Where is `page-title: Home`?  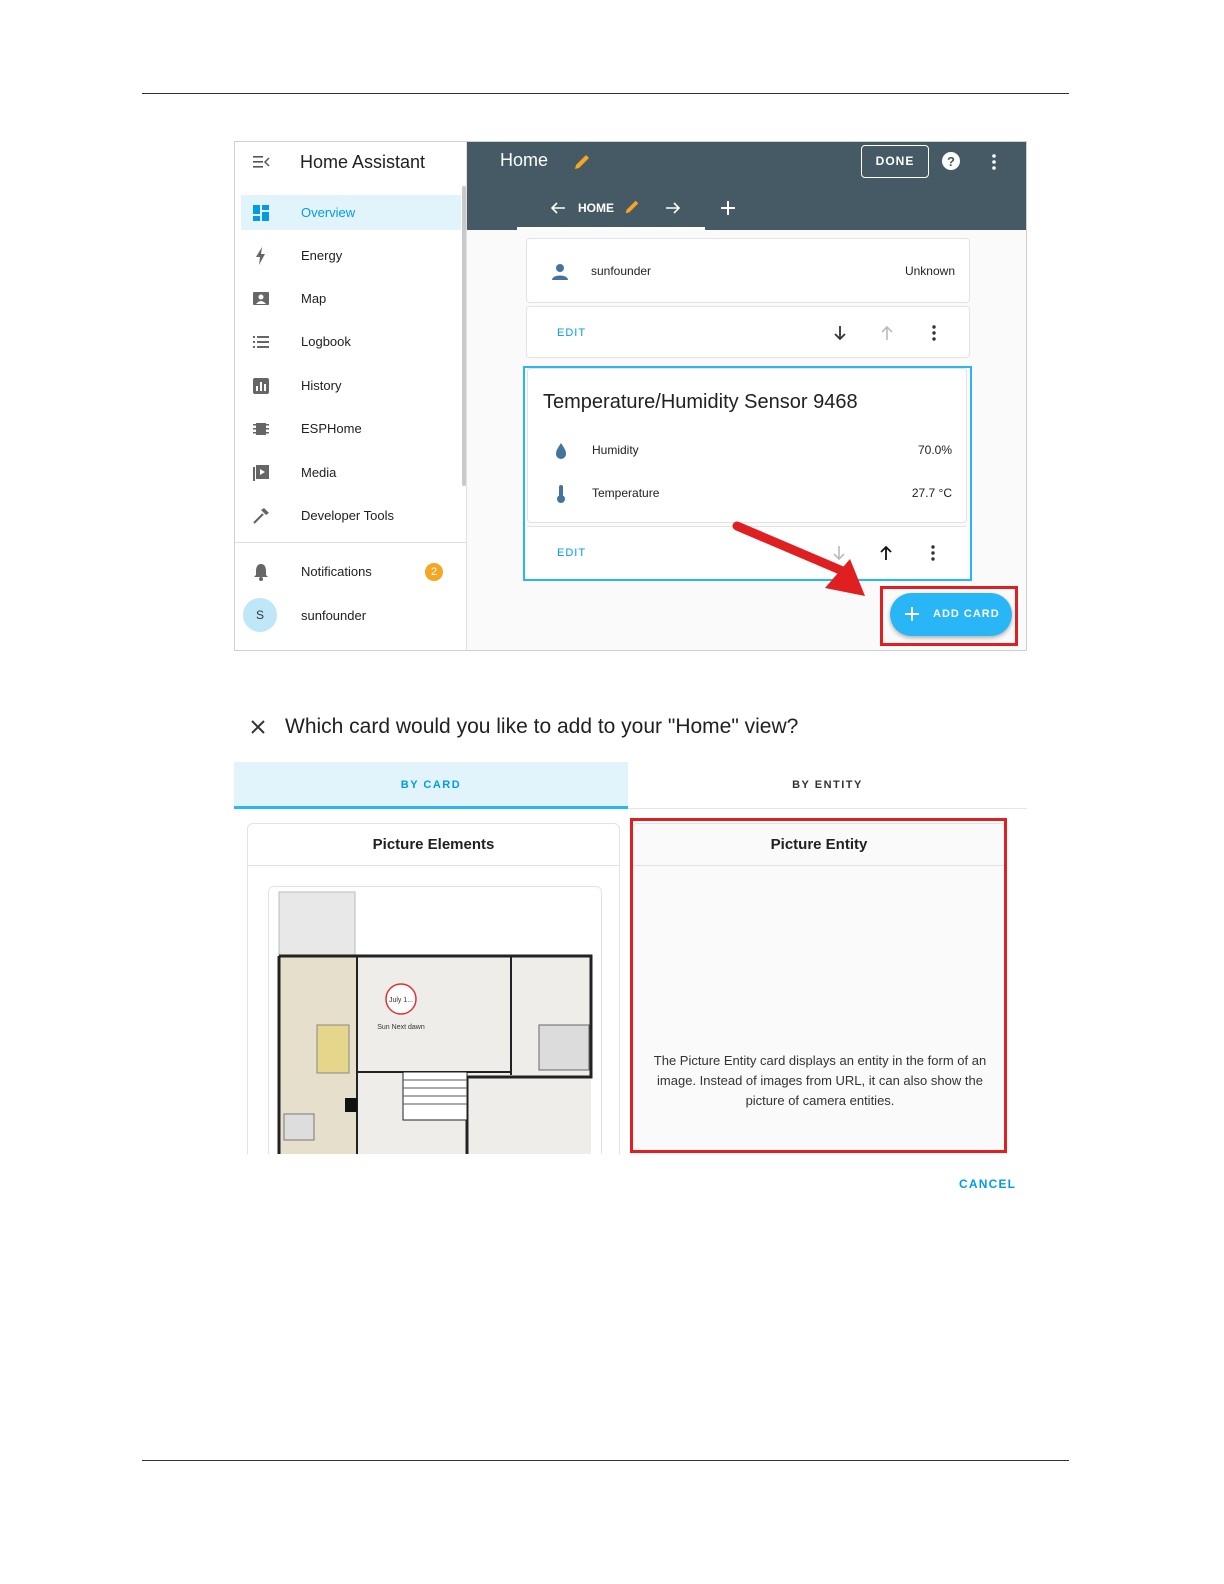 page-title: Home is located at coordinates (524, 160).